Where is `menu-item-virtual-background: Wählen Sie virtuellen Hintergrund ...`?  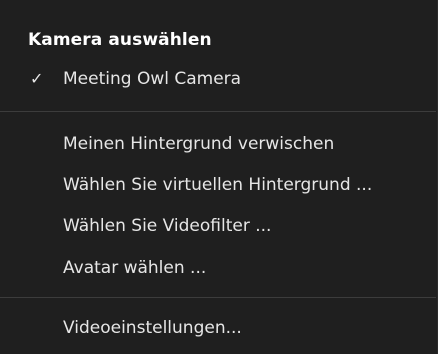
menu-item-virtual-background: Wählen Sie virtuellen Hintergrund ... is located at coordinates (218, 185).